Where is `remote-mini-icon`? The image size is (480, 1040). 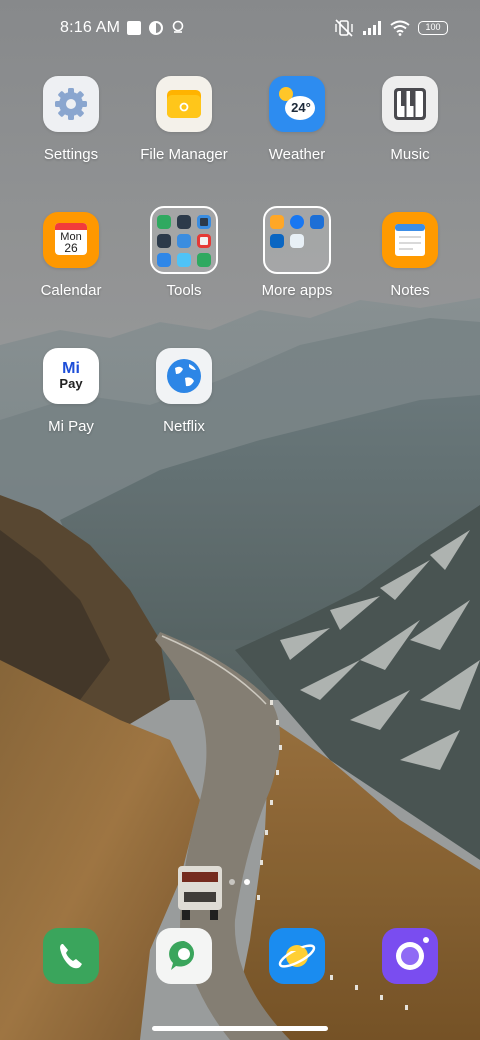
remote-mini-icon is located at coordinates (184, 241).